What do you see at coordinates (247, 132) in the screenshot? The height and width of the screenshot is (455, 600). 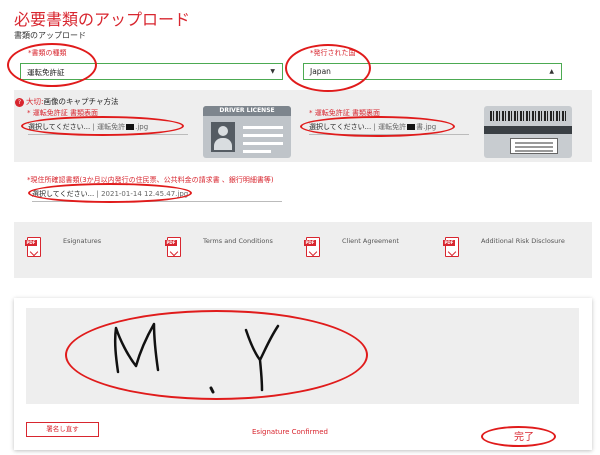 I see `license-front-image: DRIVER LICENSE` at bounding box center [247, 132].